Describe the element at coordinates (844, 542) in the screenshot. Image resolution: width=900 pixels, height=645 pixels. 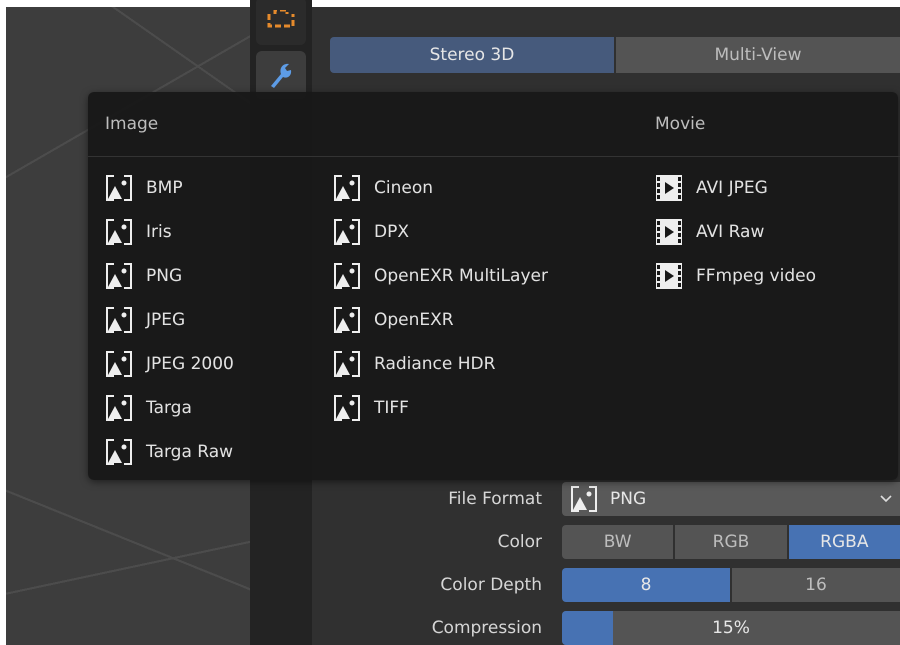
I see `option-button: RGBA` at that location.